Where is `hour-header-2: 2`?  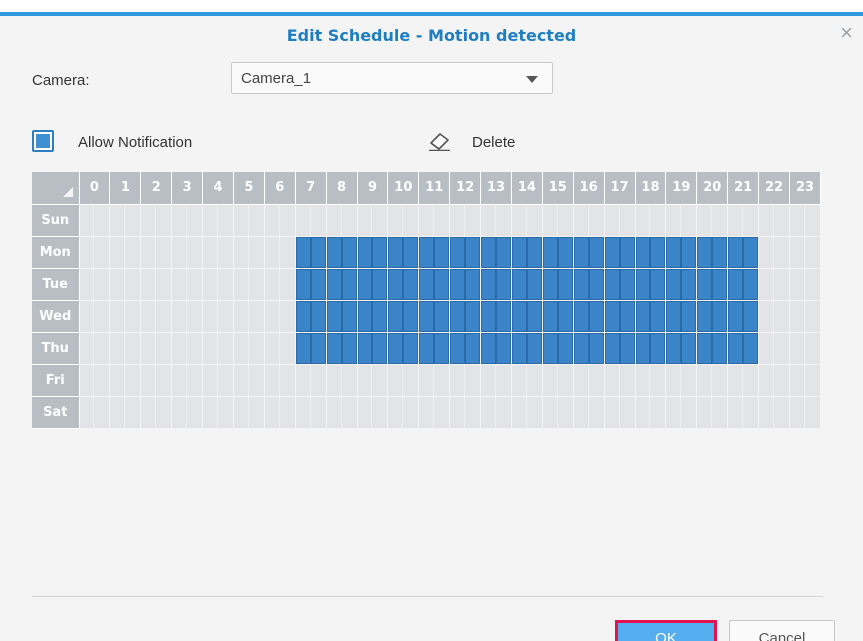
hour-header-2: 2 is located at coordinates (156, 188).